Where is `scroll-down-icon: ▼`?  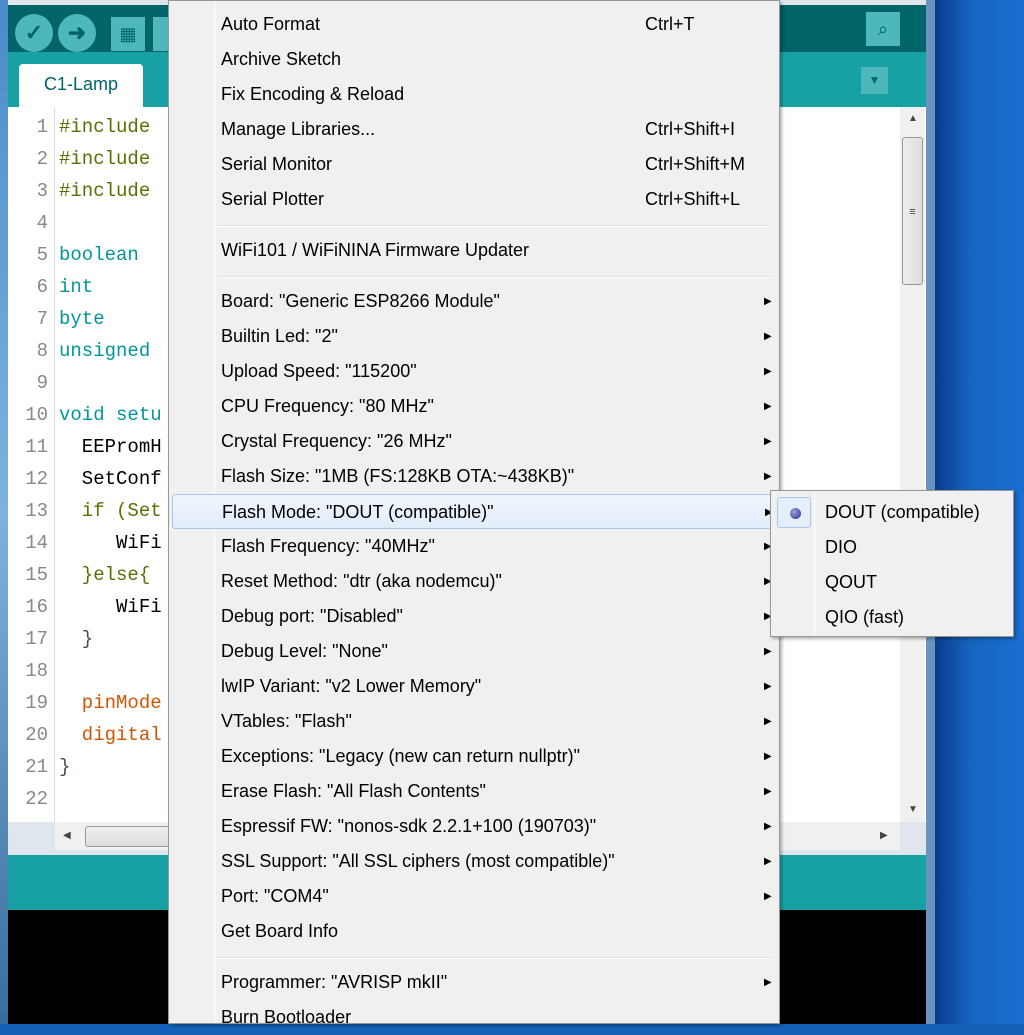
scroll-down-icon: ▼ is located at coordinates (913, 809).